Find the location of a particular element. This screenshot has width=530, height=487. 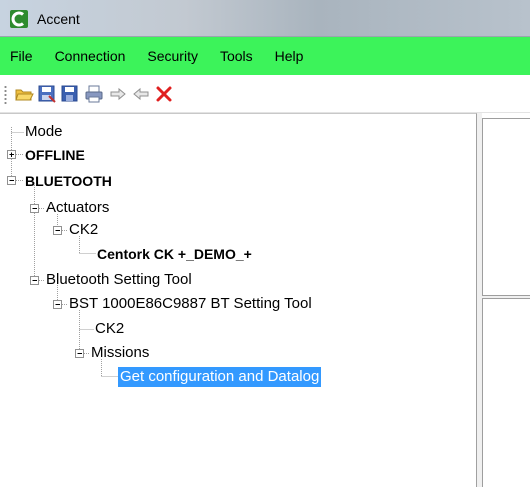

tree-node-ck2-bst: CK2 is located at coordinates (109, 329).